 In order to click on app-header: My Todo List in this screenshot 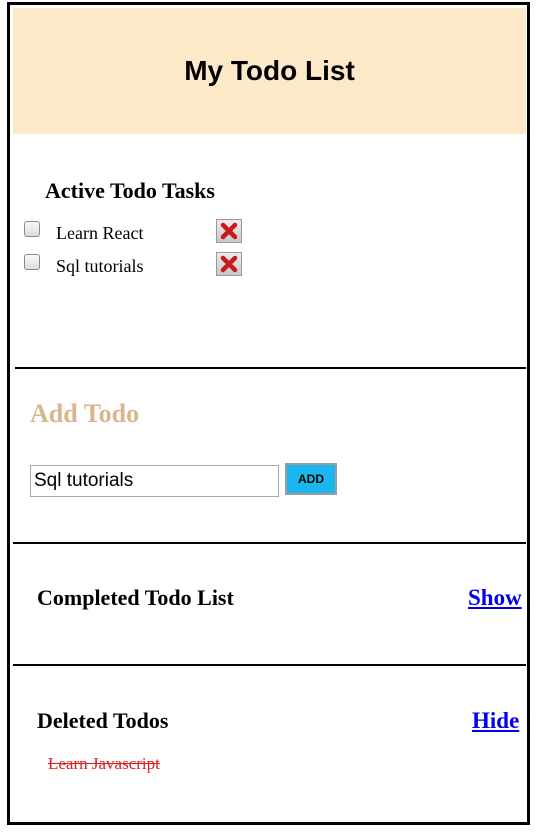, I will do `click(269, 71)`.